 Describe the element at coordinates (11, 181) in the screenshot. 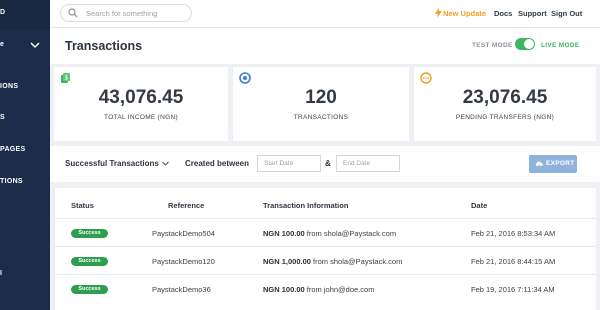

I see `sidebar-item-subscriptions: TIONS` at that location.